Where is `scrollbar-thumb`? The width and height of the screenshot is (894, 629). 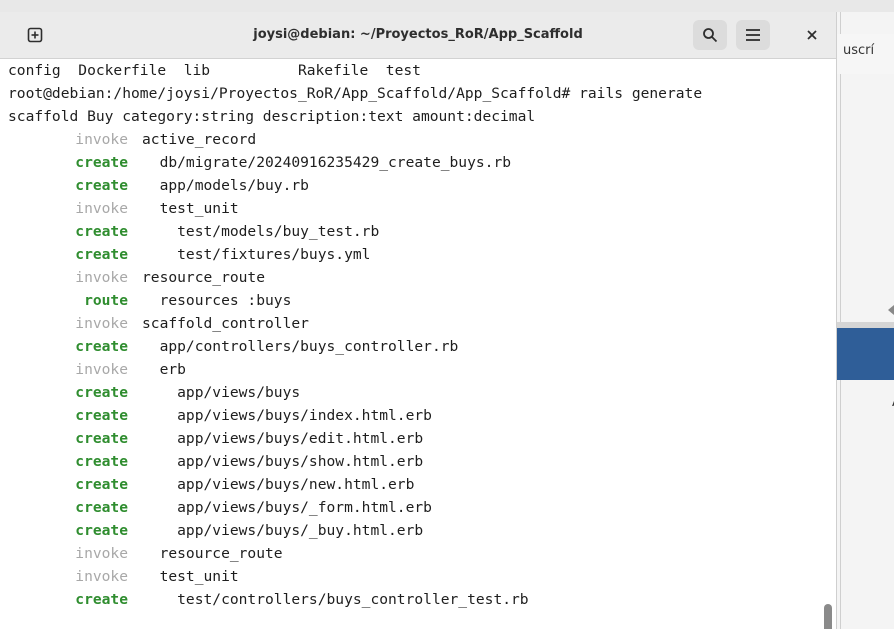
scrollbar-thumb is located at coordinates (828, 616).